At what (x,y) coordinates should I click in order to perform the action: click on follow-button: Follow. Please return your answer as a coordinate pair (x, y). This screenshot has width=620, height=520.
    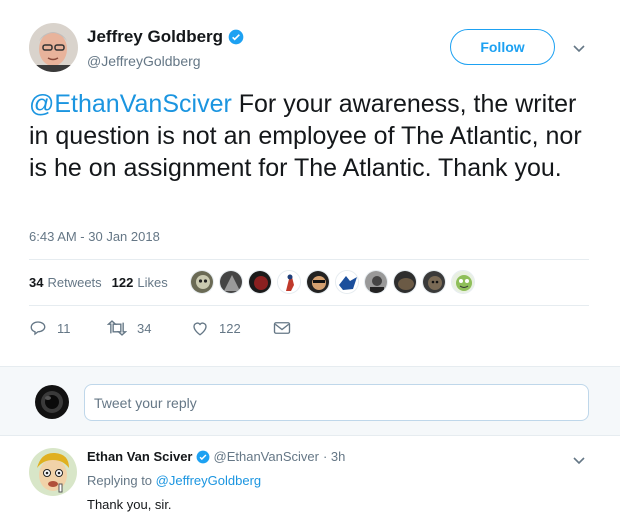
    Looking at the image, I should click on (502, 47).